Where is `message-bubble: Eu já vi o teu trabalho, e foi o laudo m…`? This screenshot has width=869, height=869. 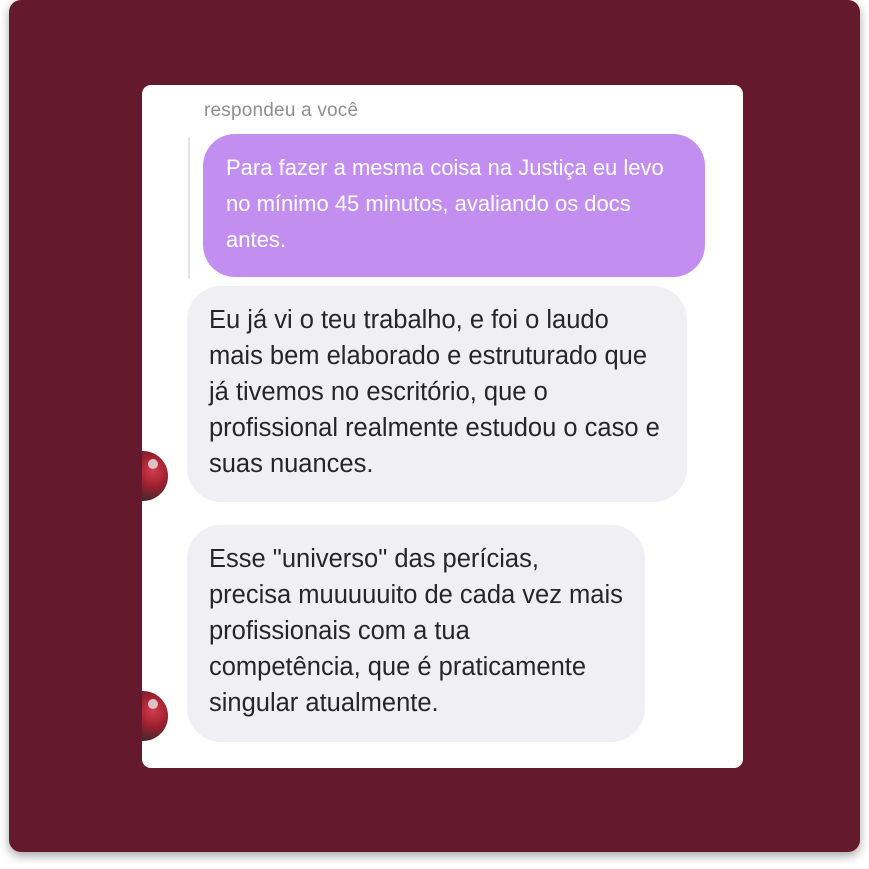 message-bubble: Eu já vi o teu trabalho, e foi o laudo m… is located at coordinates (437, 394).